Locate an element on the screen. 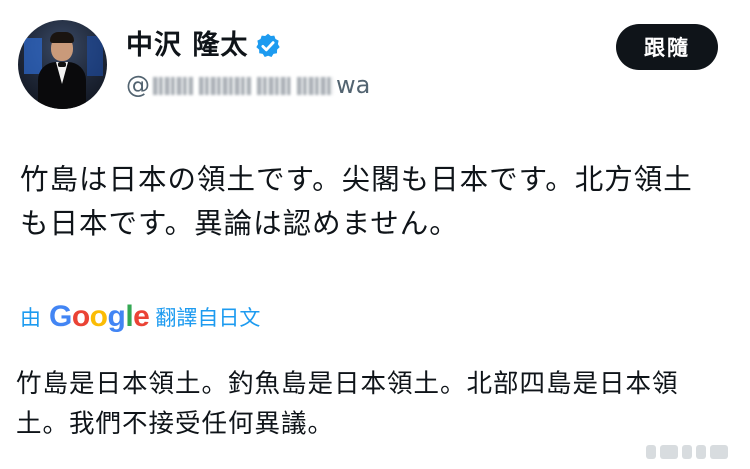  avatar-bowtie is located at coordinates (62, 64).